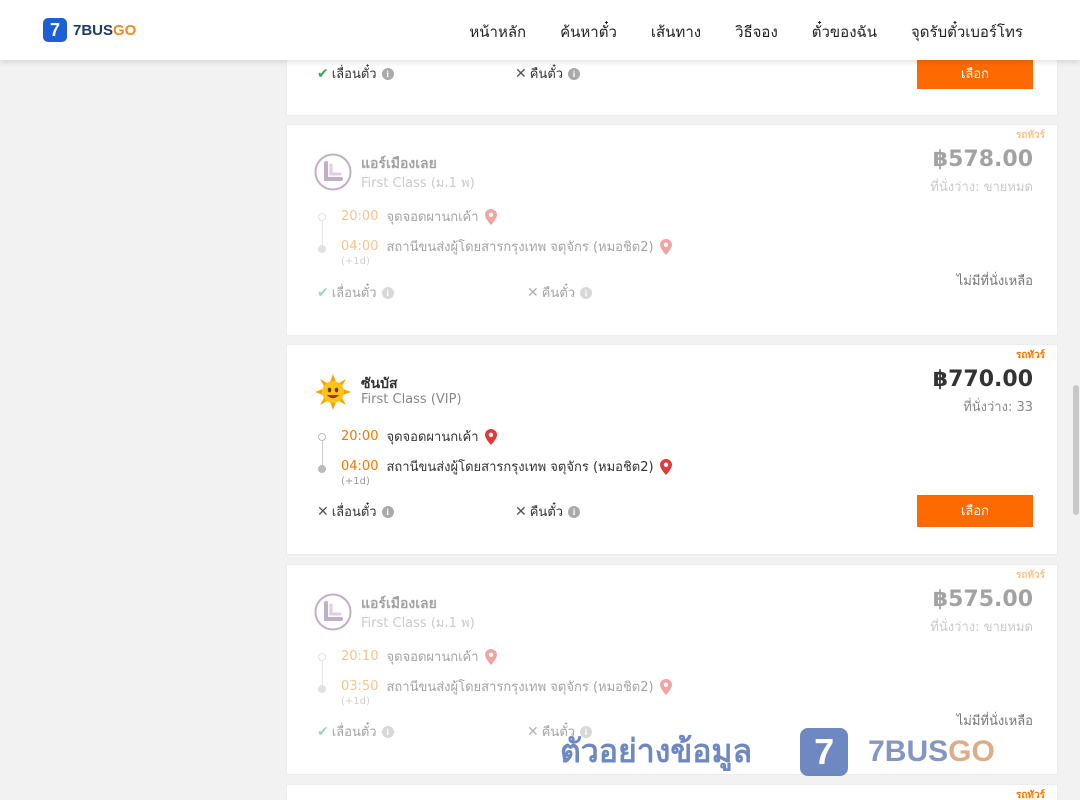 The width and height of the screenshot is (1080, 800). I want to click on nav-my-tickets: ตั๋วของฉัน, so click(844, 32).